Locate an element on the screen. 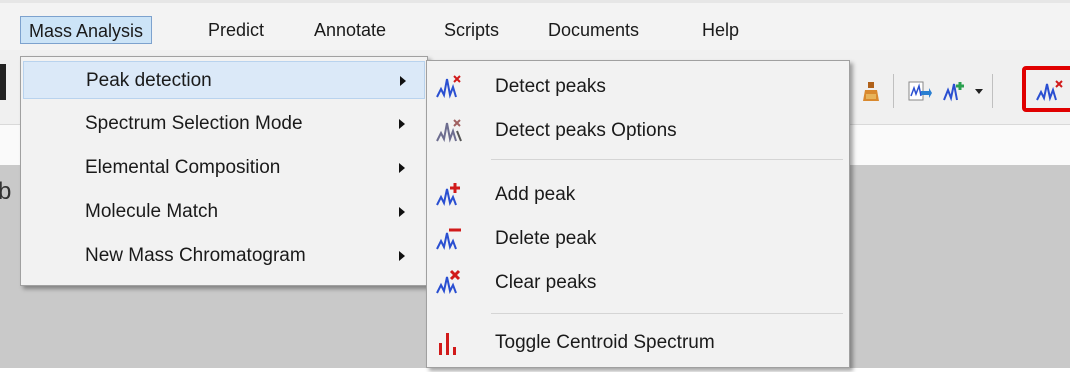  menu-bar is located at coordinates (535, 25).